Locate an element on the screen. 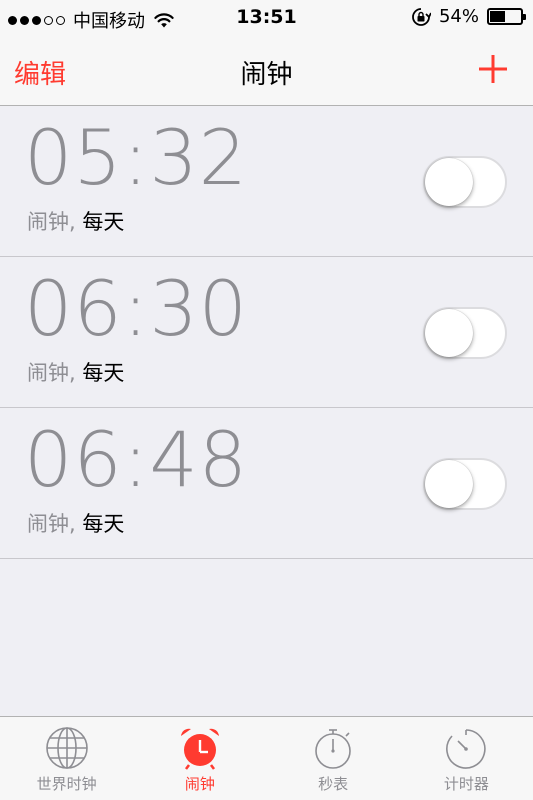  tab-timer: 计时器 is located at coordinates (466, 758).